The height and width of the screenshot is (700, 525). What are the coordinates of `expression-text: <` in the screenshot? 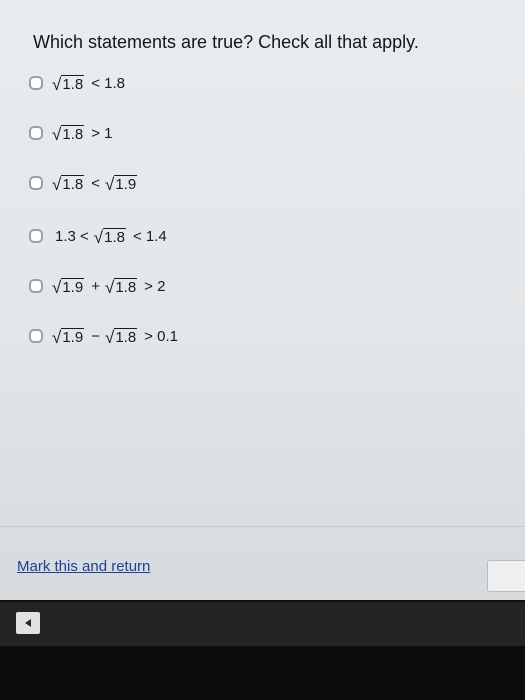 It's located at (95, 183).